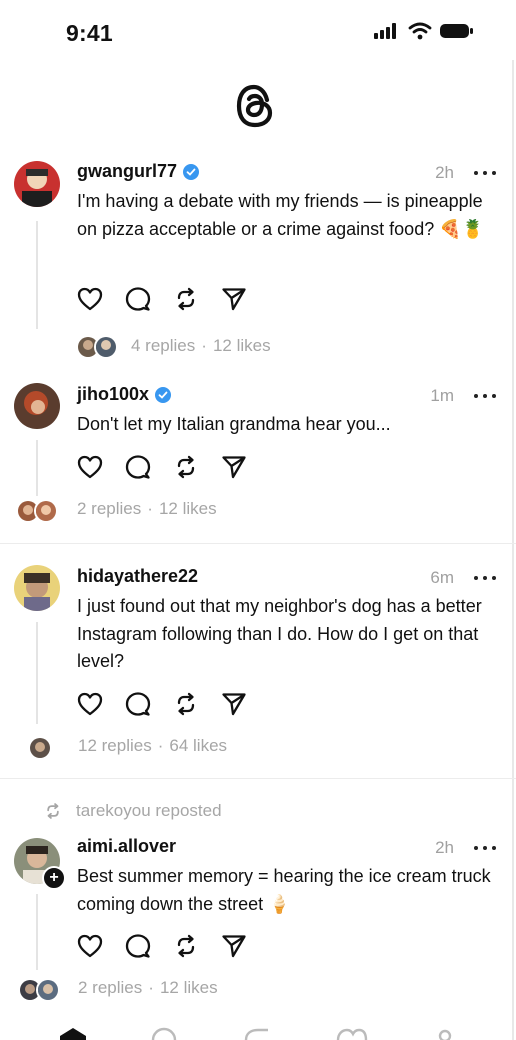  Describe the element at coordinates (255, 106) in the screenshot. I see `threads-logo-icon` at that location.